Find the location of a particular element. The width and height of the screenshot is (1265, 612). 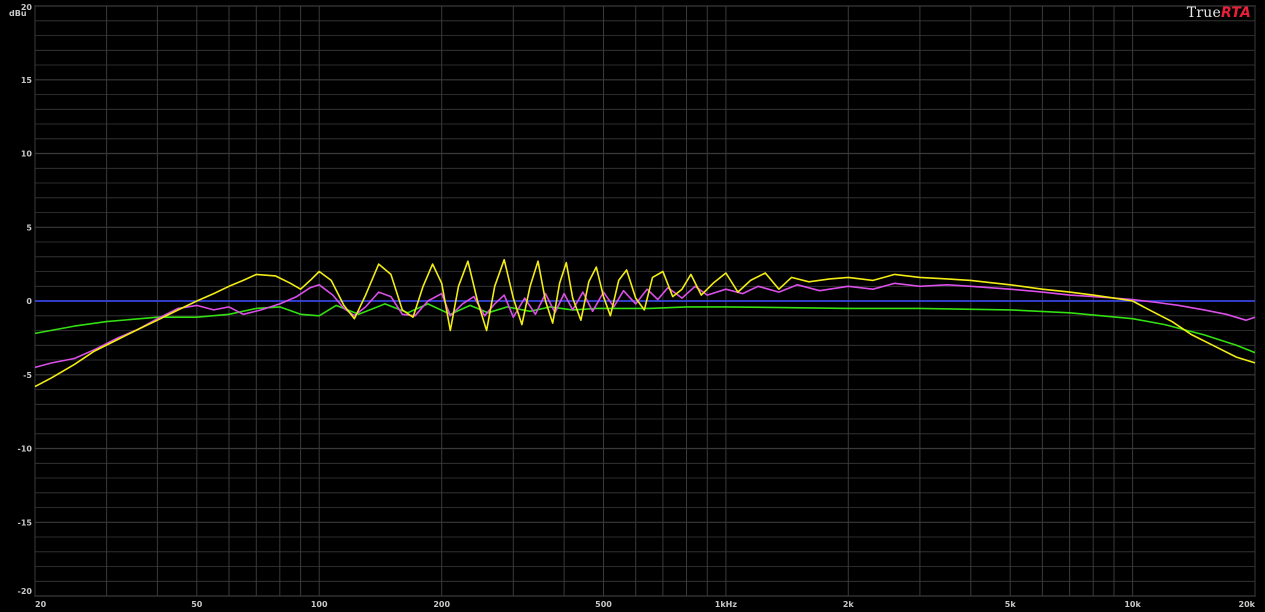

x-tick-label: 5k is located at coordinates (1011, 604).